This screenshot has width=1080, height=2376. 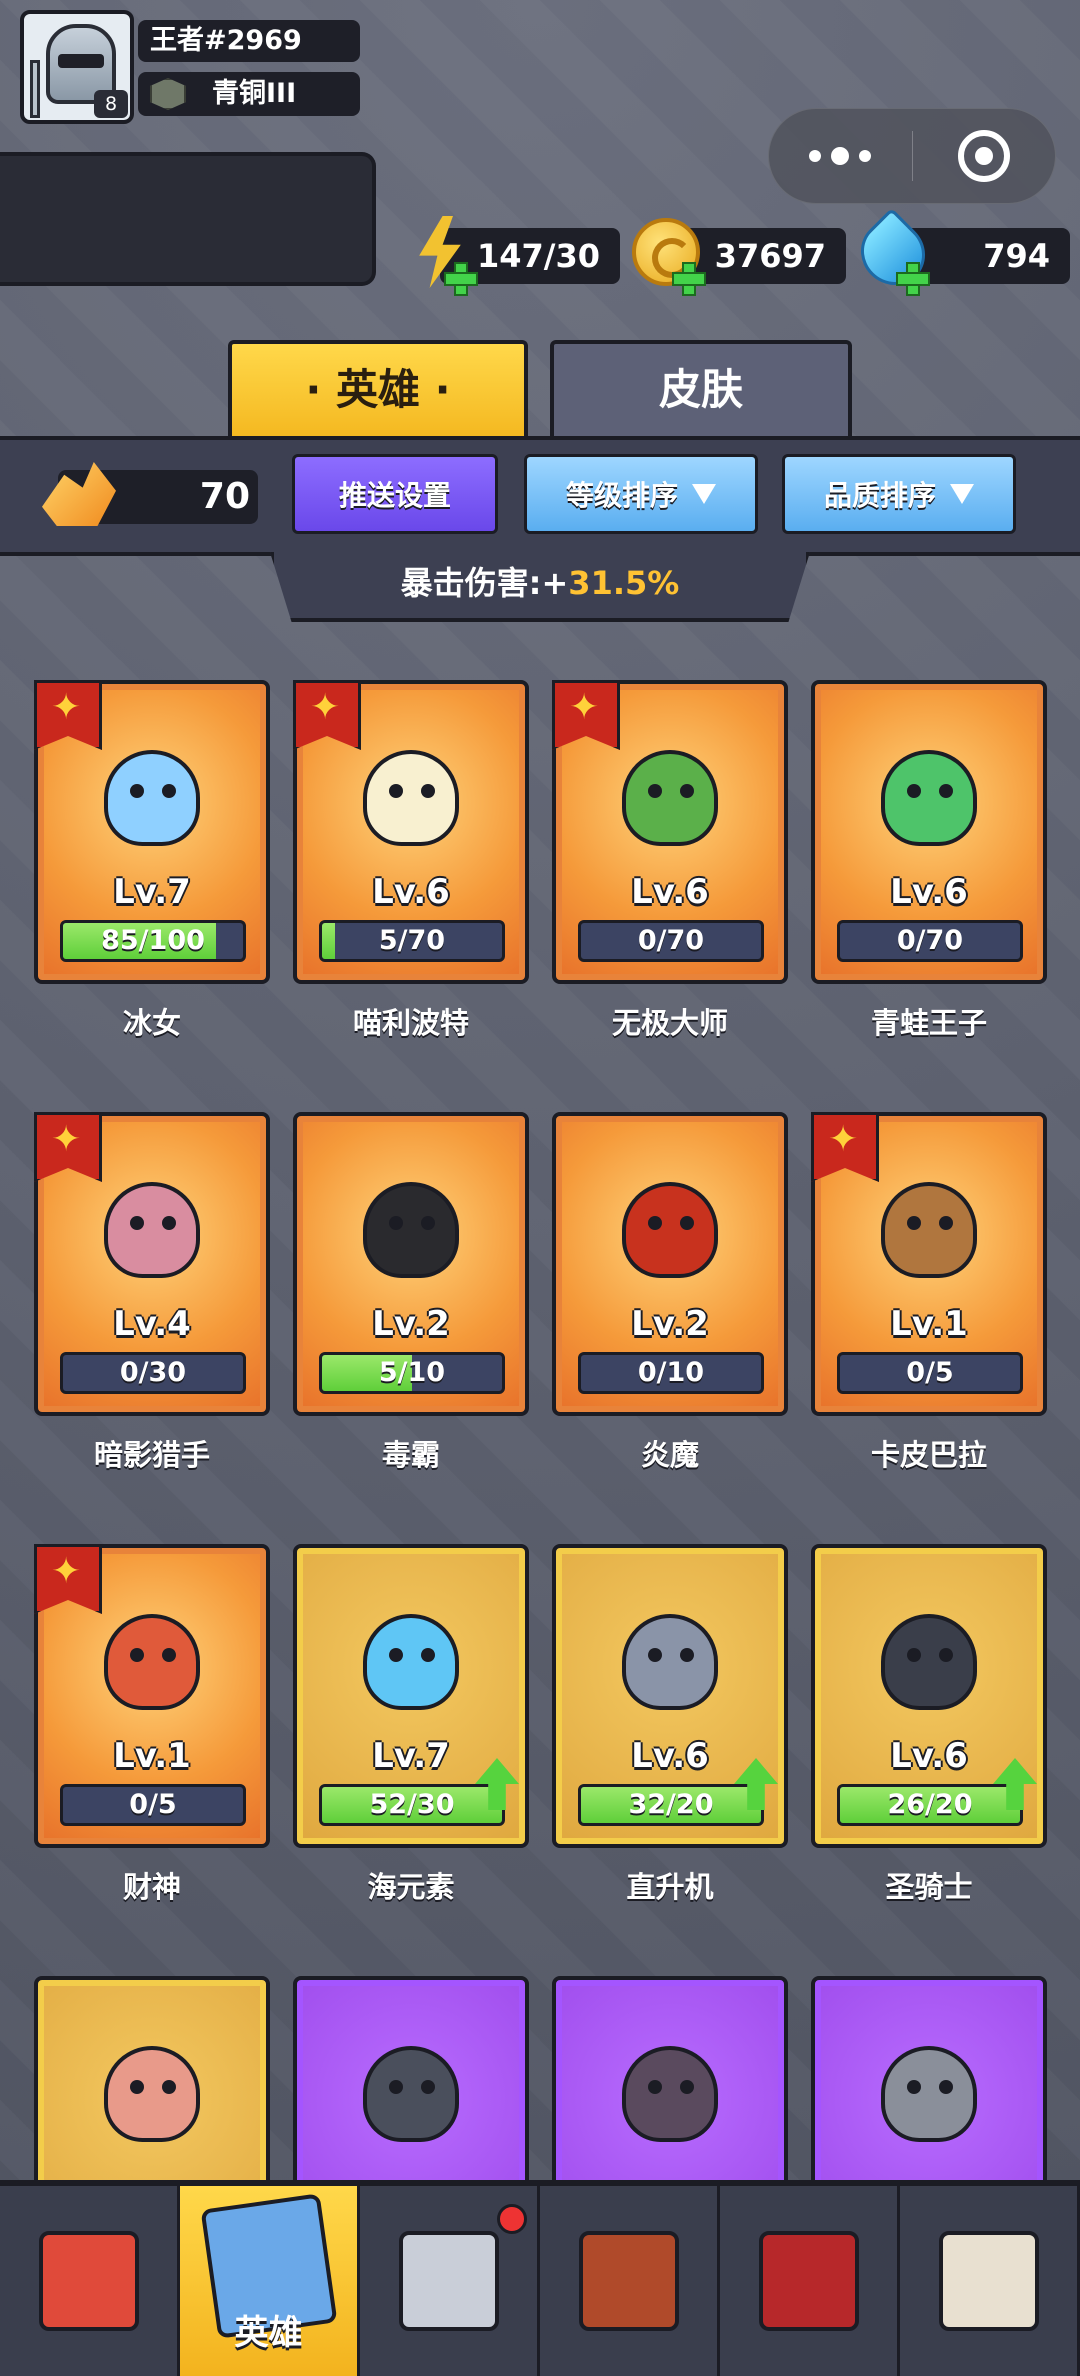 I want to click on hero-progress-text: 0/30, so click(x=153, y=1372).